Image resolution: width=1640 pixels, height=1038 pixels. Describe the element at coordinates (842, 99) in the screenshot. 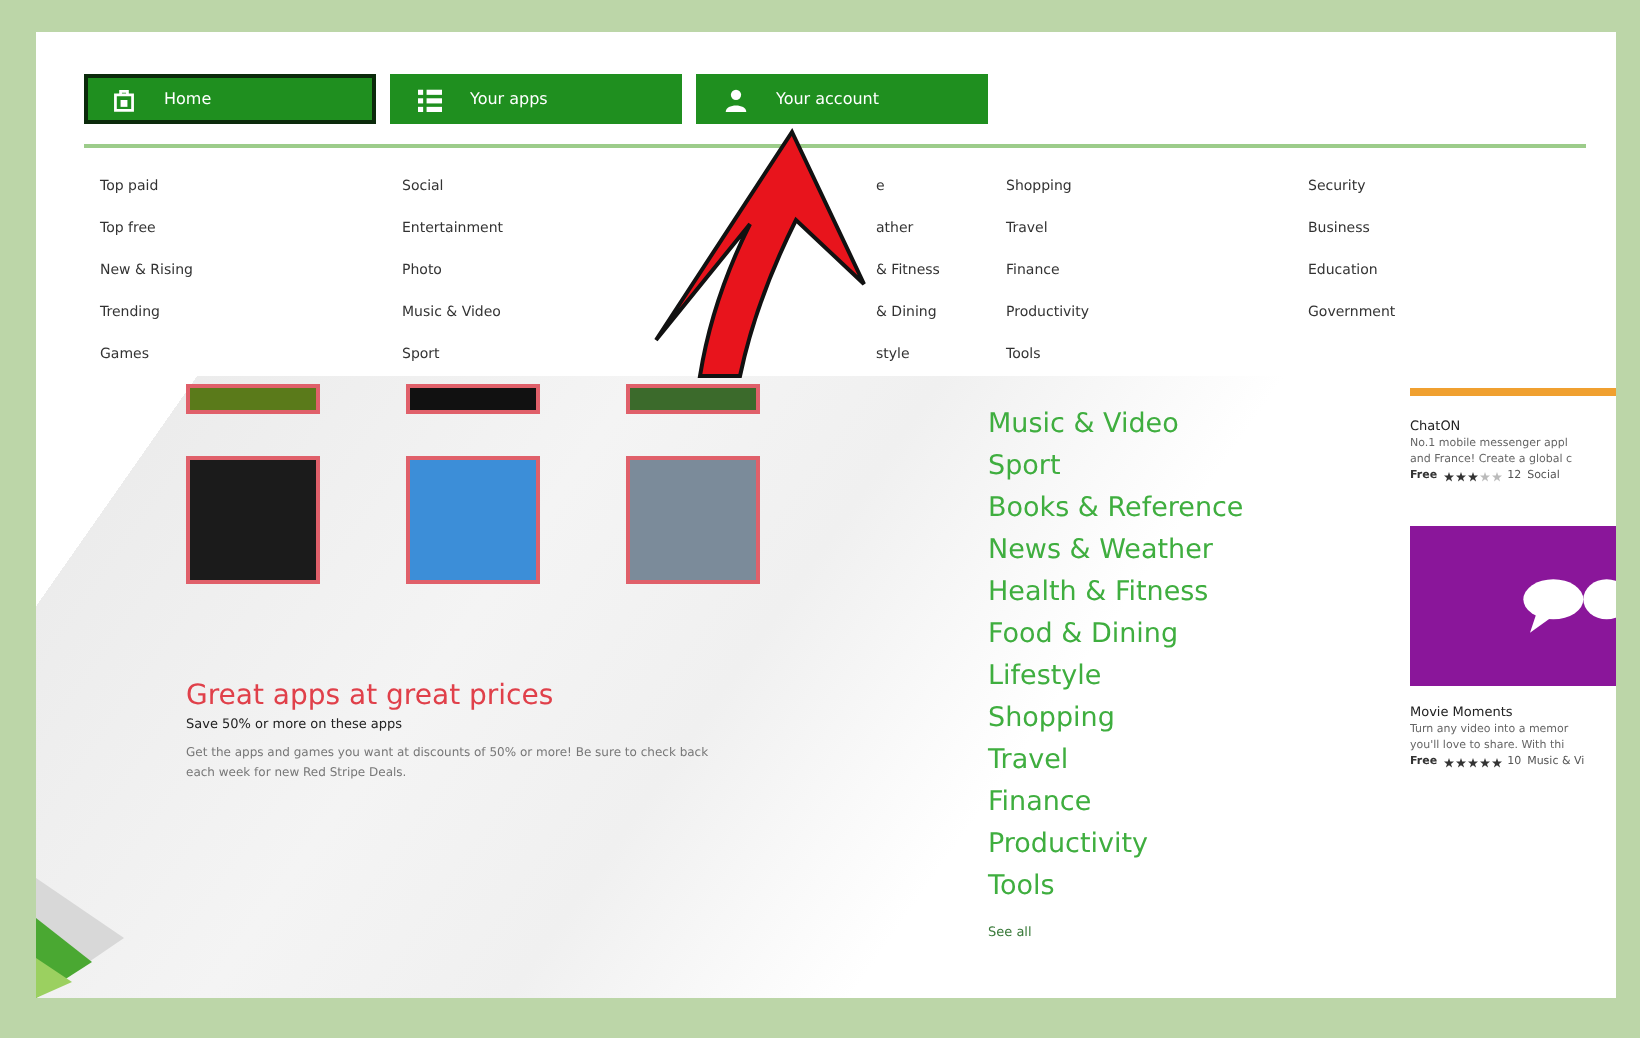

I see `nav-tab: Your account` at that location.